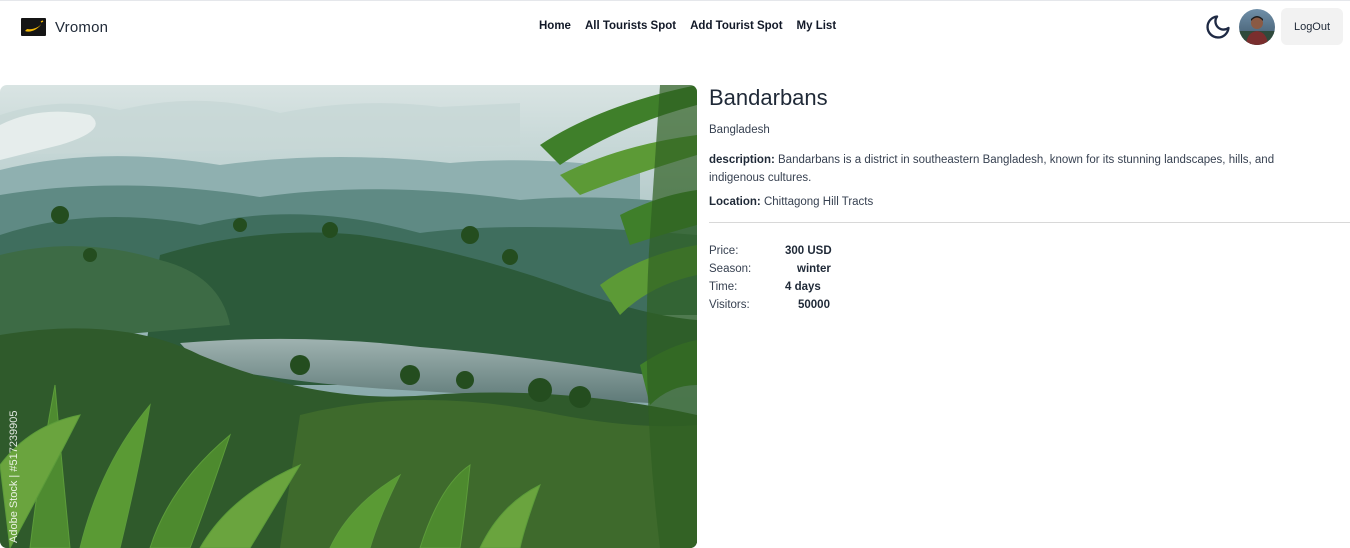 The width and height of the screenshot is (1350, 548). What do you see at coordinates (736, 26) in the screenshot?
I see `nav-link-add-tourist-spot: Add Tourist Spot` at bounding box center [736, 26].